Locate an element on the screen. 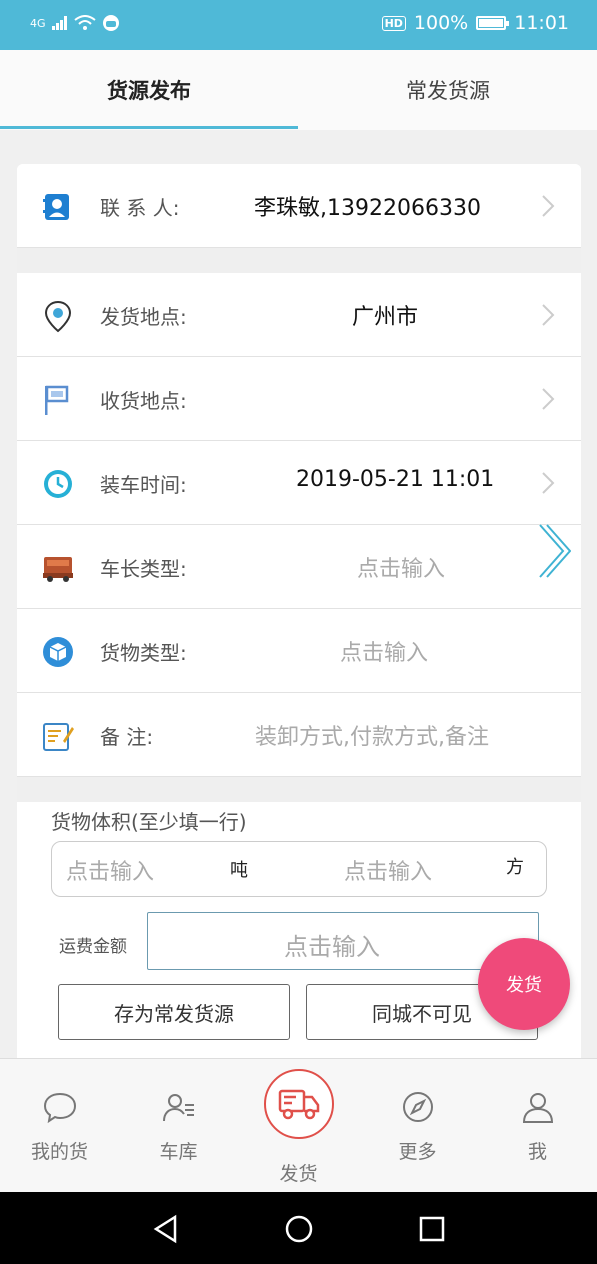  nav-item-me: 我 is located at coordinates (537, 1126).